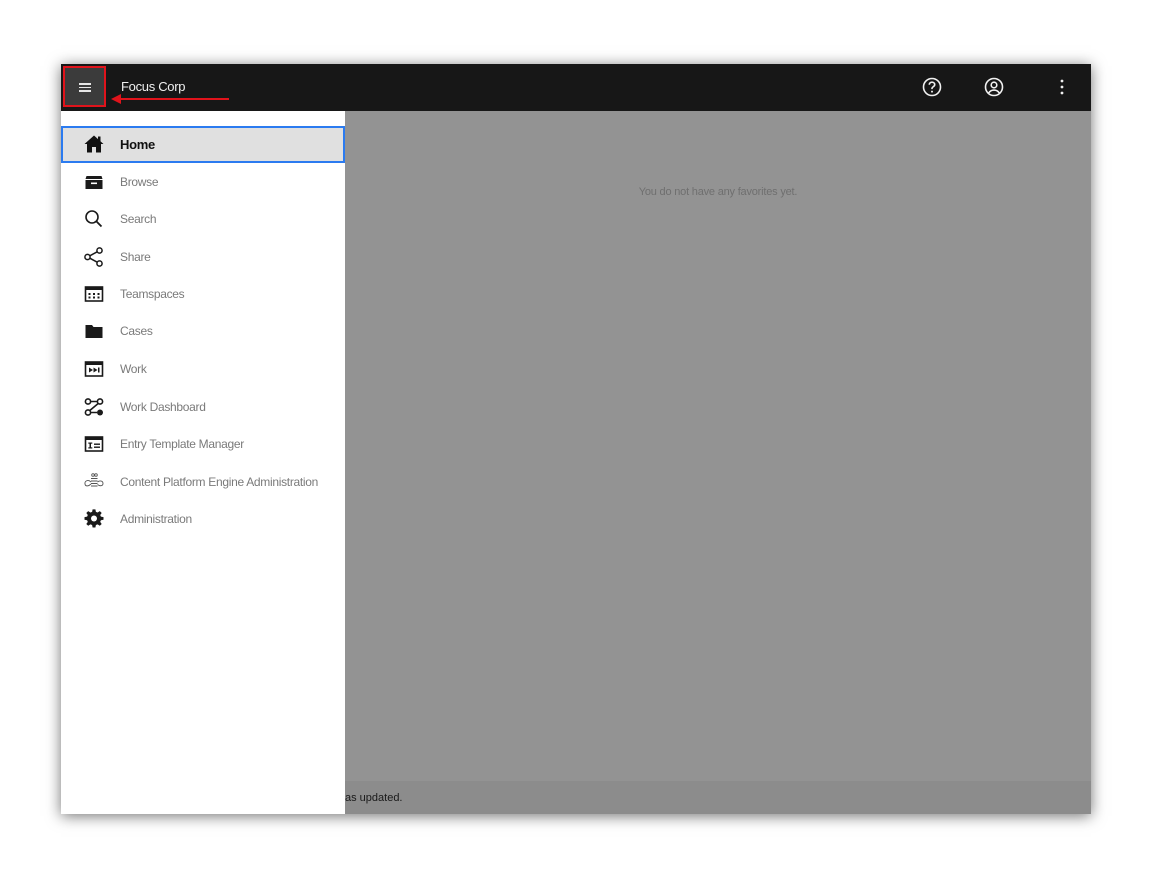  What do you see at coordinates (94, 182) in the screenshot?
I see `browse-icon` at bounding box center [94, 182].